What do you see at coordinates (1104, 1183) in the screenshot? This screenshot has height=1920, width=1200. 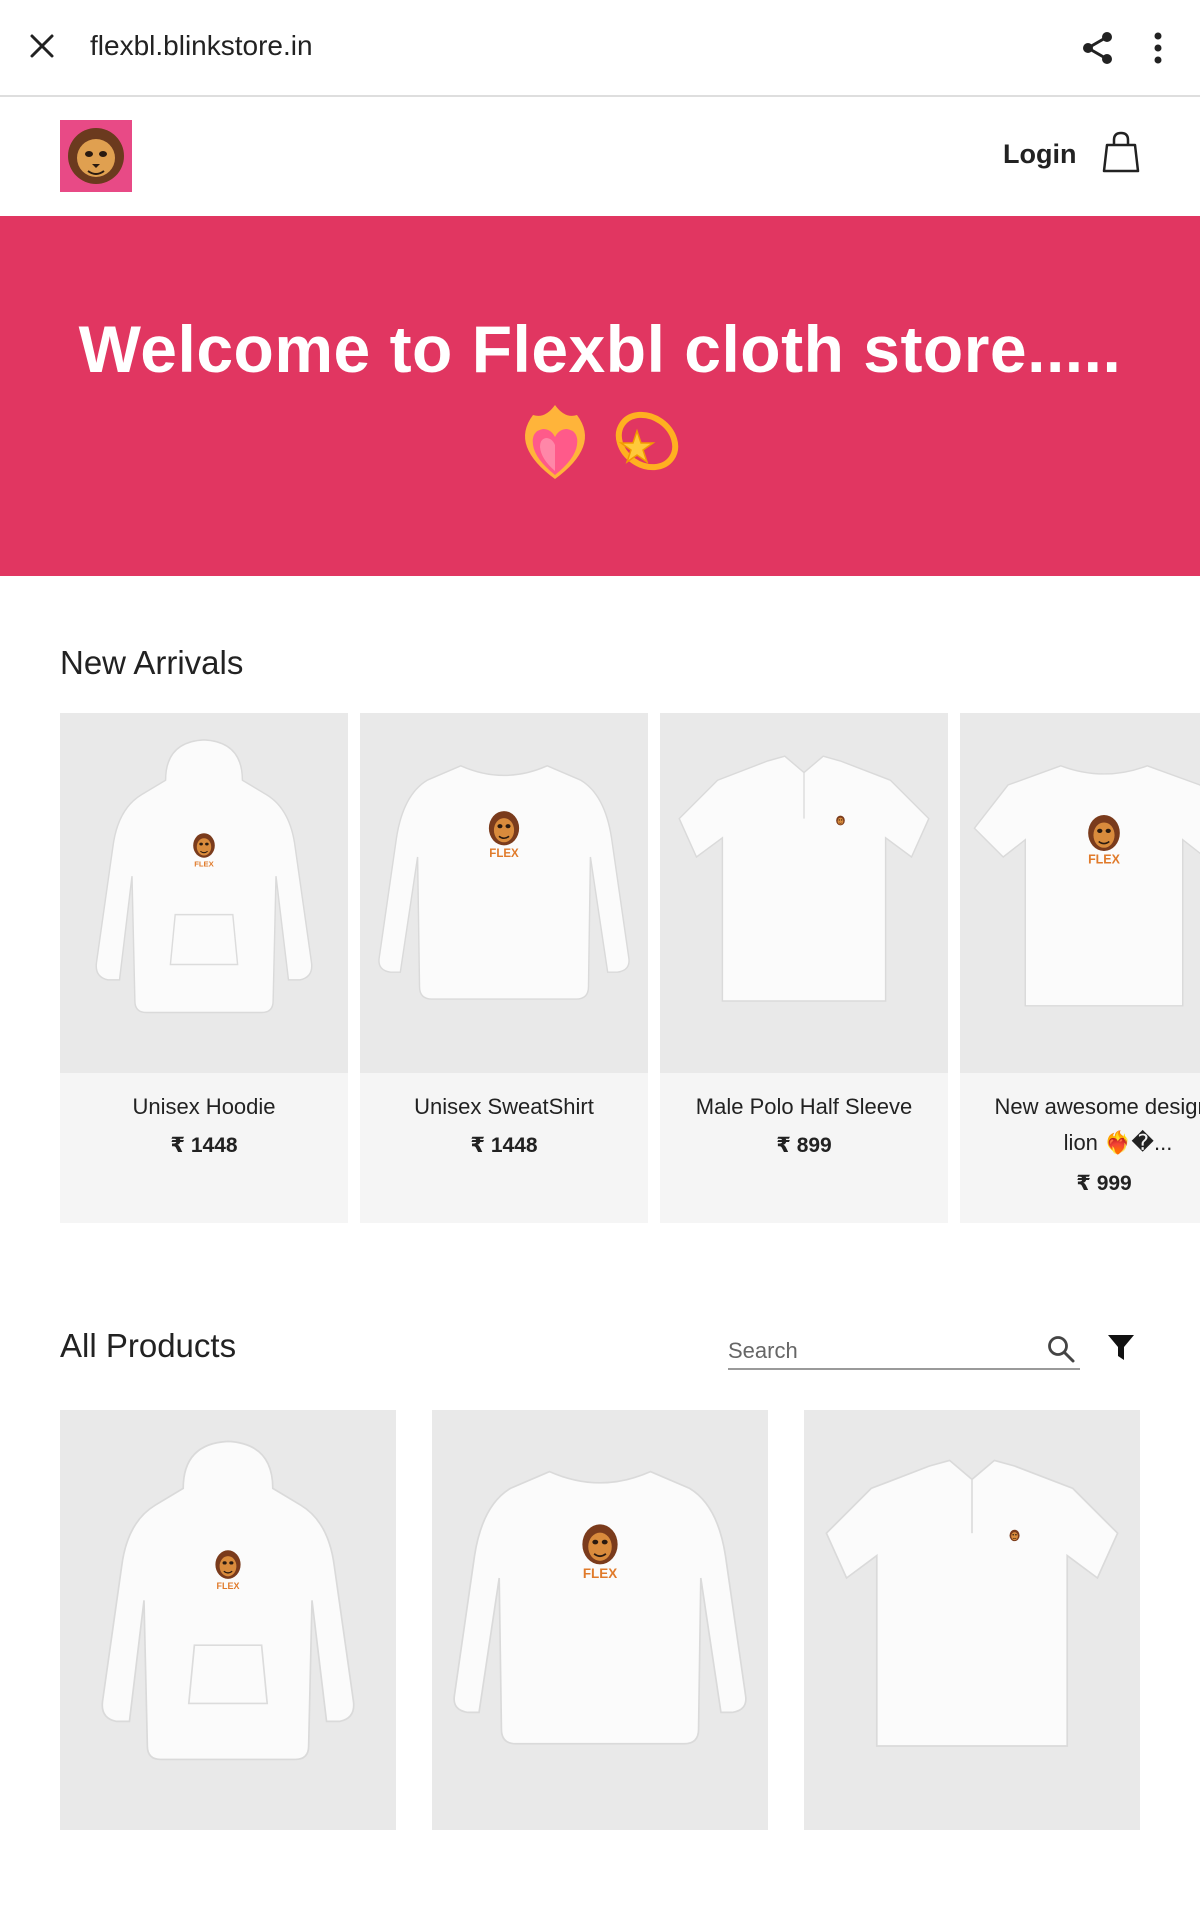 I see `product-price: ₹ 999` at bounding box center [1104, 1183].